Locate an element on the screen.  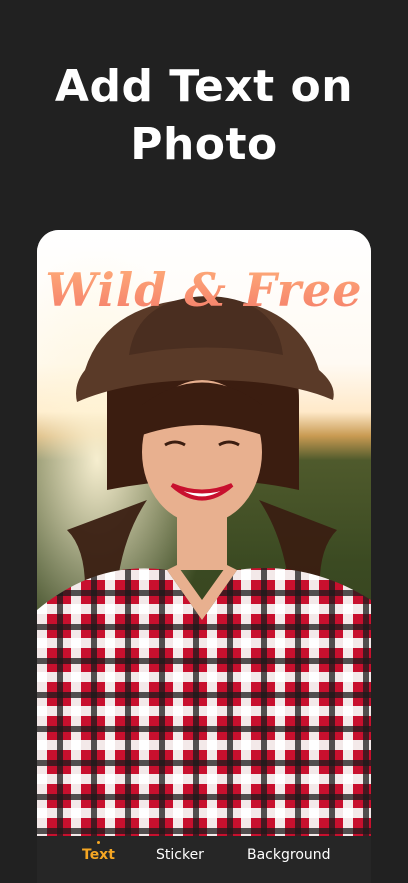
overlay-text: Wild & Free is located at coordinates (204, 290).